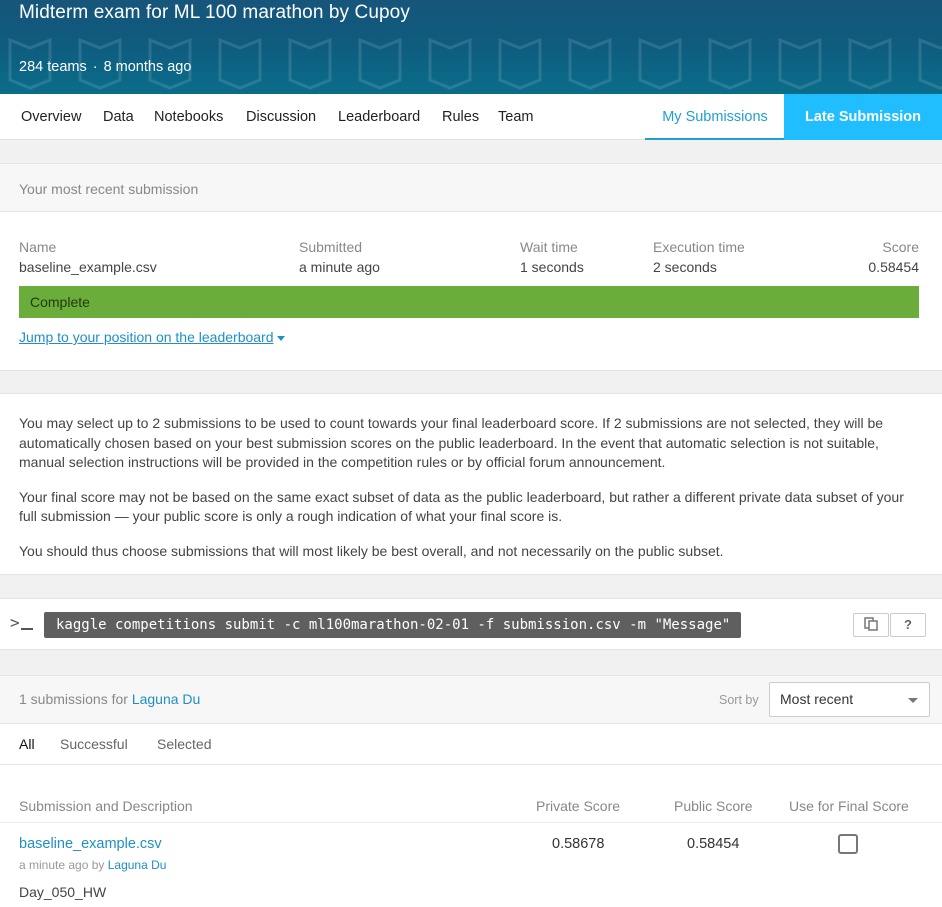 Image resolution: width=942 pixels, height=907 pixels. What do you see at coordinates (90, 844) in the screenshot?
I see `submission-file-link: baseline_example.csv` at bounding box center [90, 844].